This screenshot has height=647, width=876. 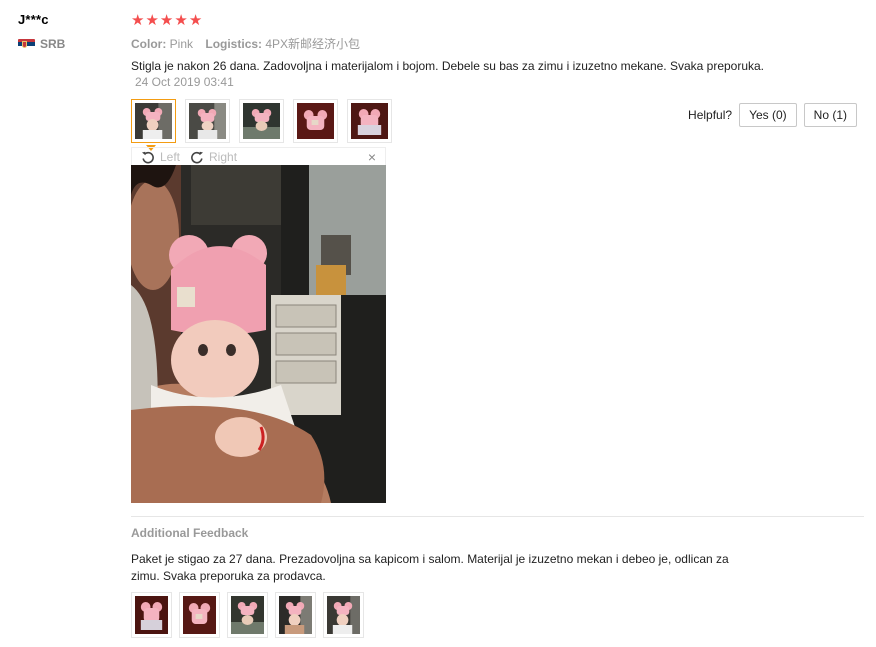 What do you see at coordinates (768, 115) in the screenshot?
I see `helpful-yes-button: Yes (0)` at bounding box center [768, 115].